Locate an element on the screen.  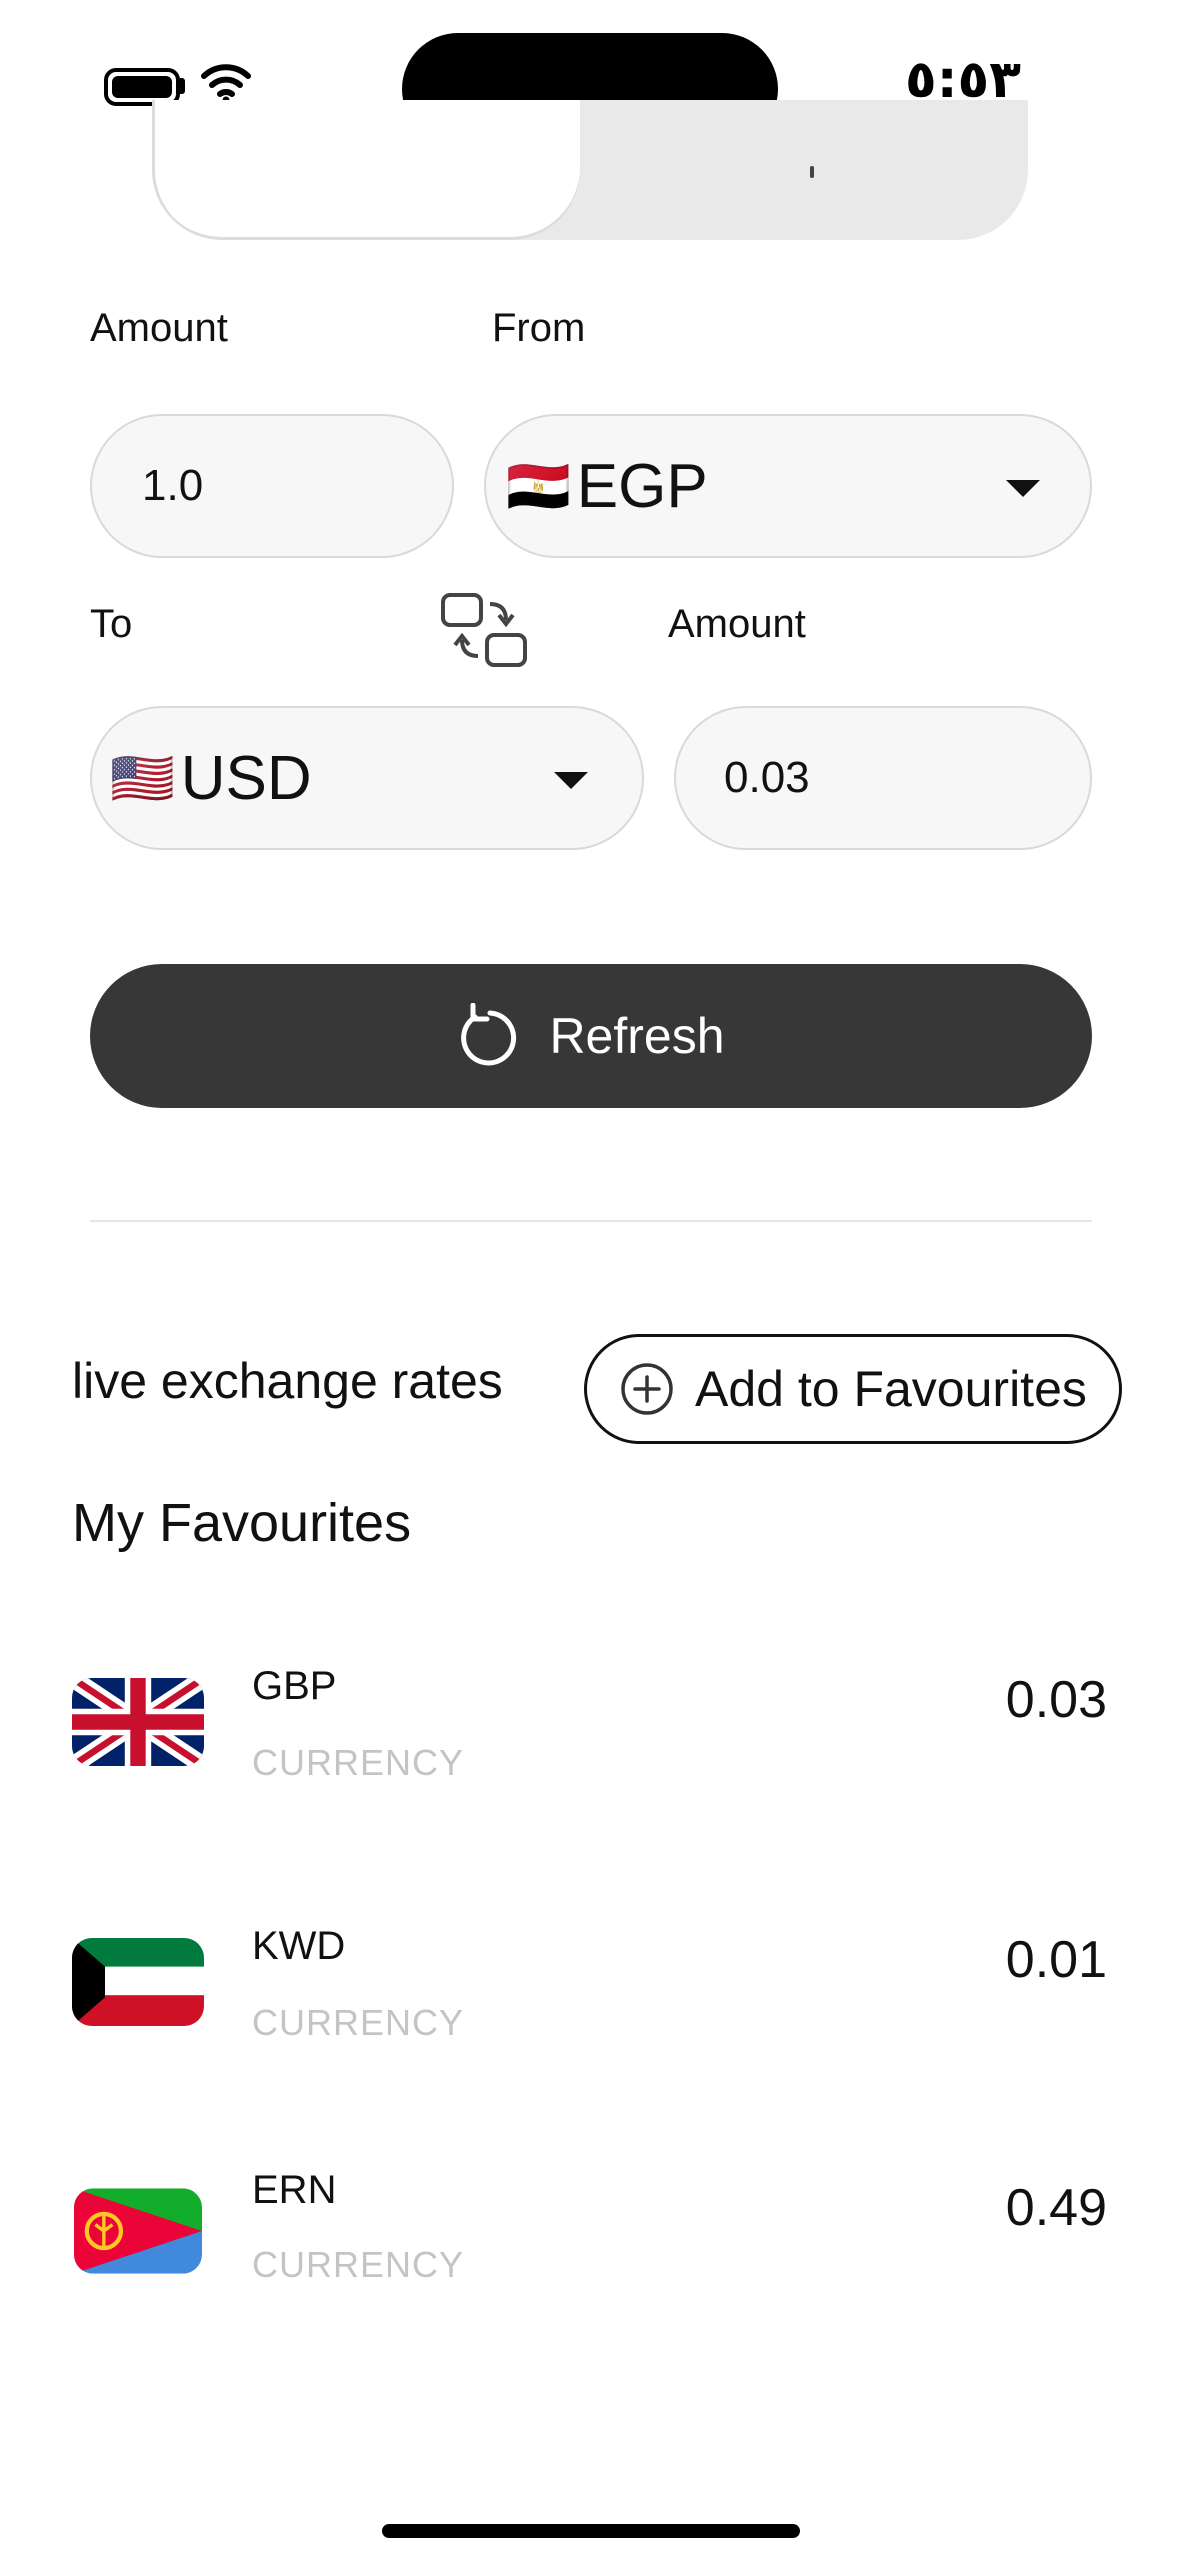
uk-flag-icon is located at coordinates (138, 1722).